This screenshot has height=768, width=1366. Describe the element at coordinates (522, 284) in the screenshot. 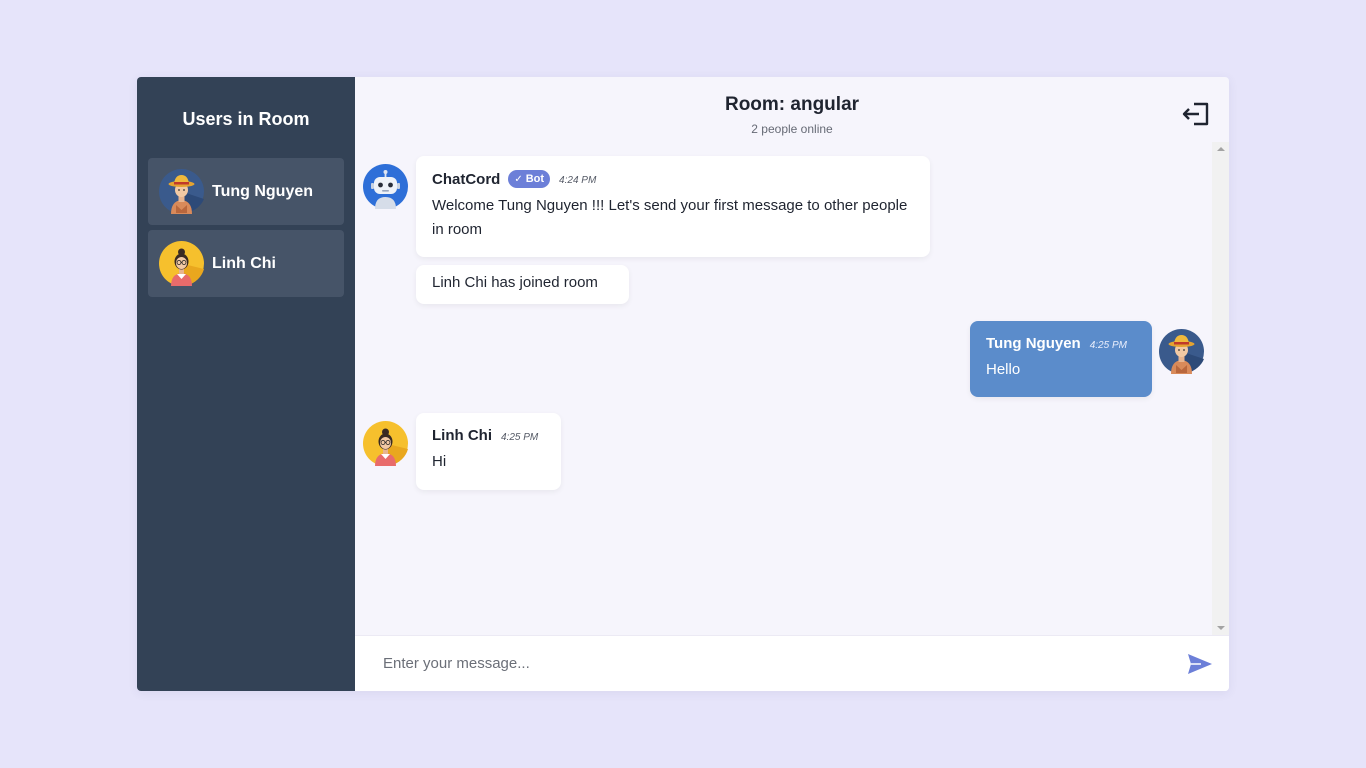

I see `join-notice: Linh Chi has joined room` at that location.